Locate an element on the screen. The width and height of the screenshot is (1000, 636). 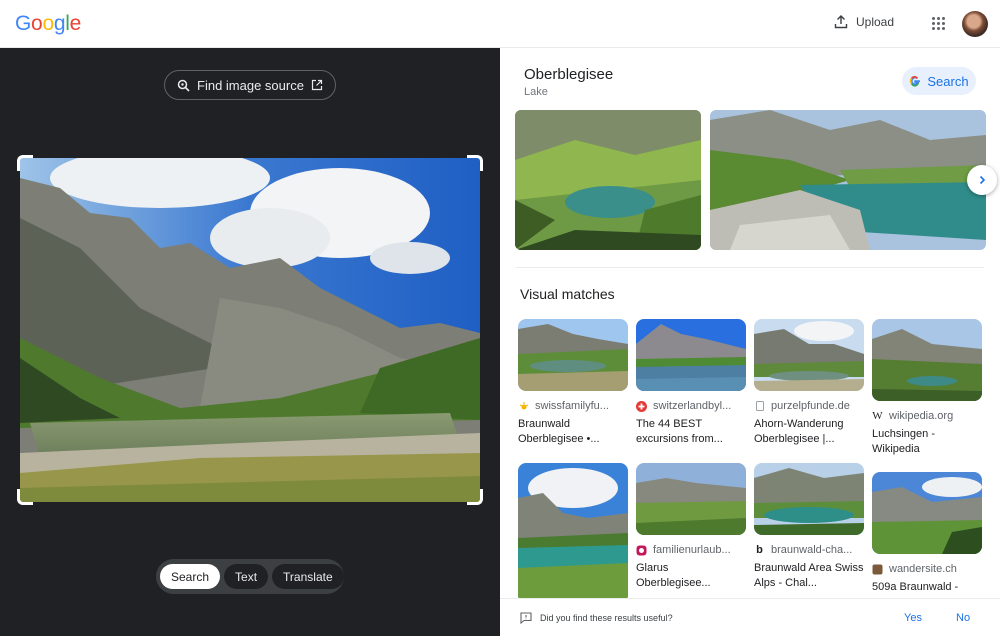
feedback-yes-button: Yes is located at coordinates (913, 618).